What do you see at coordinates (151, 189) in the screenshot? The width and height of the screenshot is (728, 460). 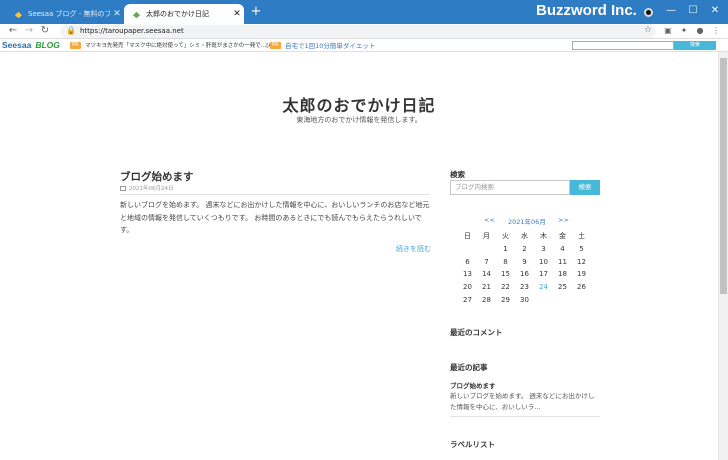 I see `post-date-text: 2021年06月24日` at bounding box center [151, 189].